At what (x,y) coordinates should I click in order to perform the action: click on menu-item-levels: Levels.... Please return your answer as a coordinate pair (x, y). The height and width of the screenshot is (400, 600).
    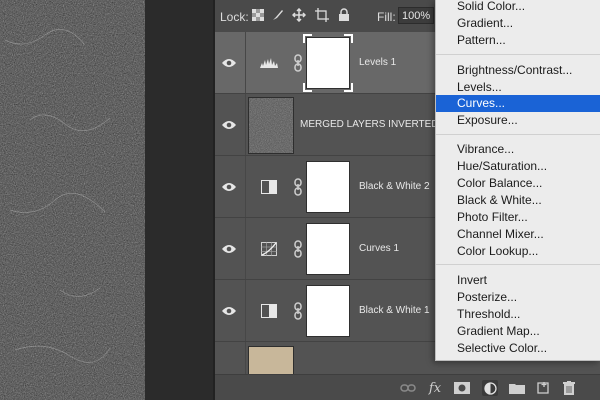
    Looking at the image, I should click on (518, 87).